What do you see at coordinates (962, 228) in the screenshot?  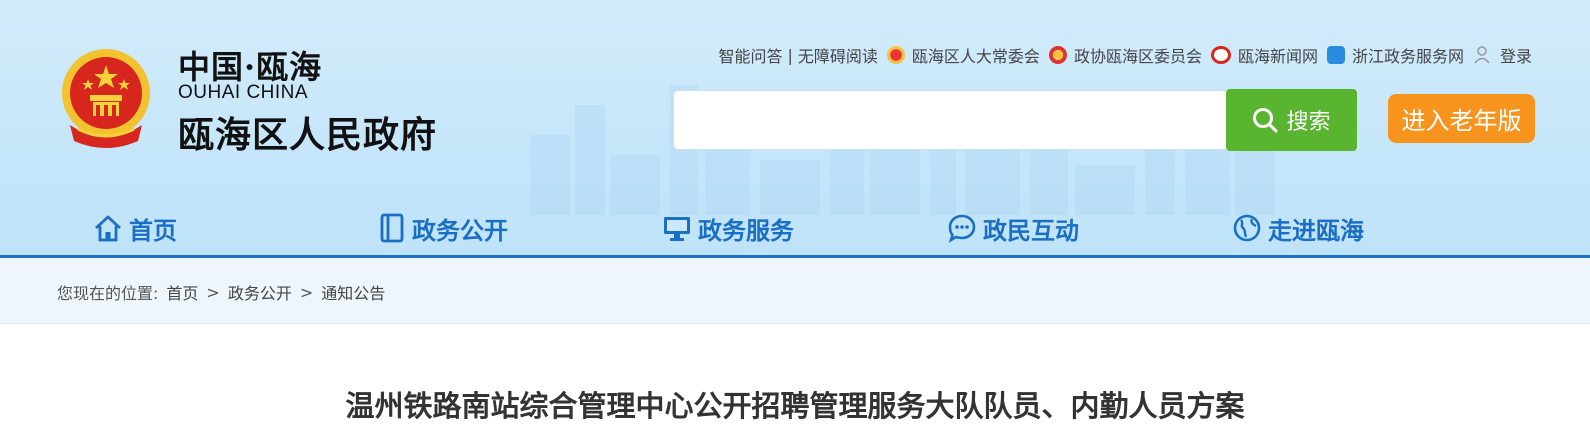 I see `chat-icon` at bounding box center [962, 228].